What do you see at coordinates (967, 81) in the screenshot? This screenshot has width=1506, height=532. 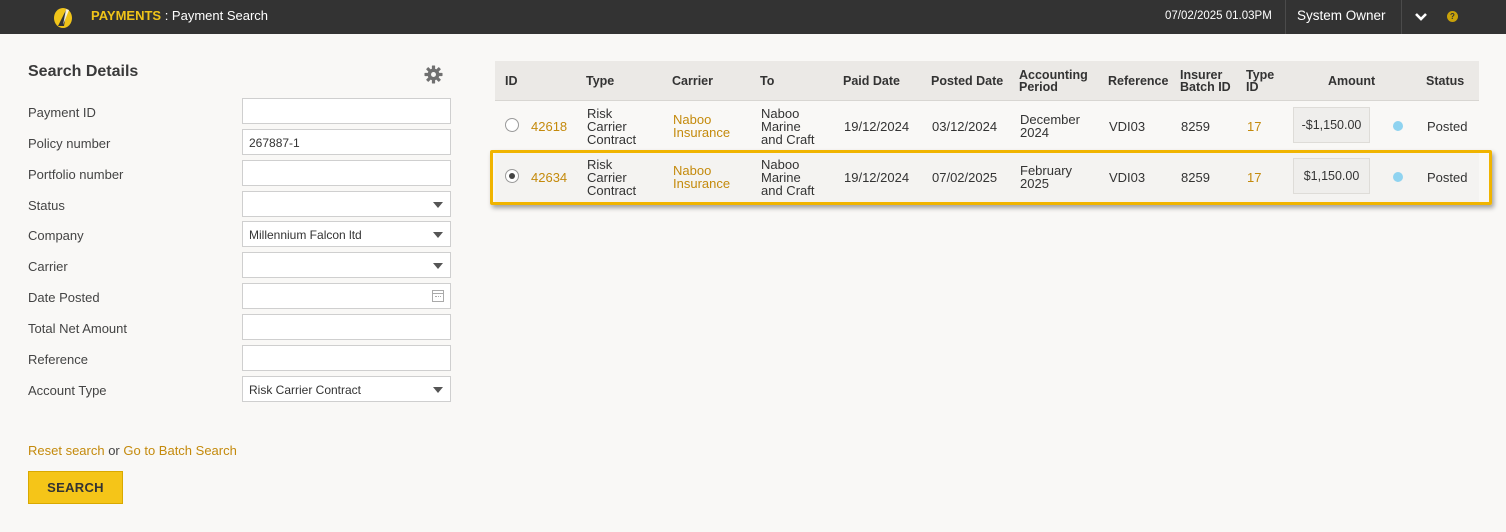 I see `column-header-posted-date: Posted Date` at bounding box center [967, 81].